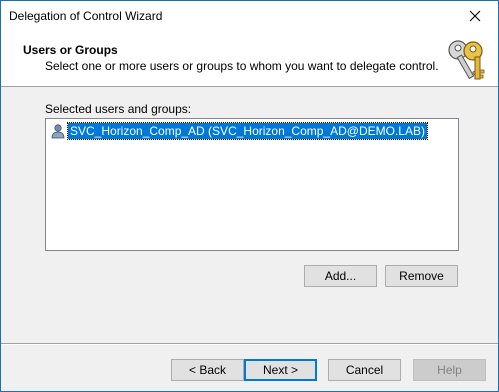  I want to click on cancel-button: Cancel, so click(364, 370).